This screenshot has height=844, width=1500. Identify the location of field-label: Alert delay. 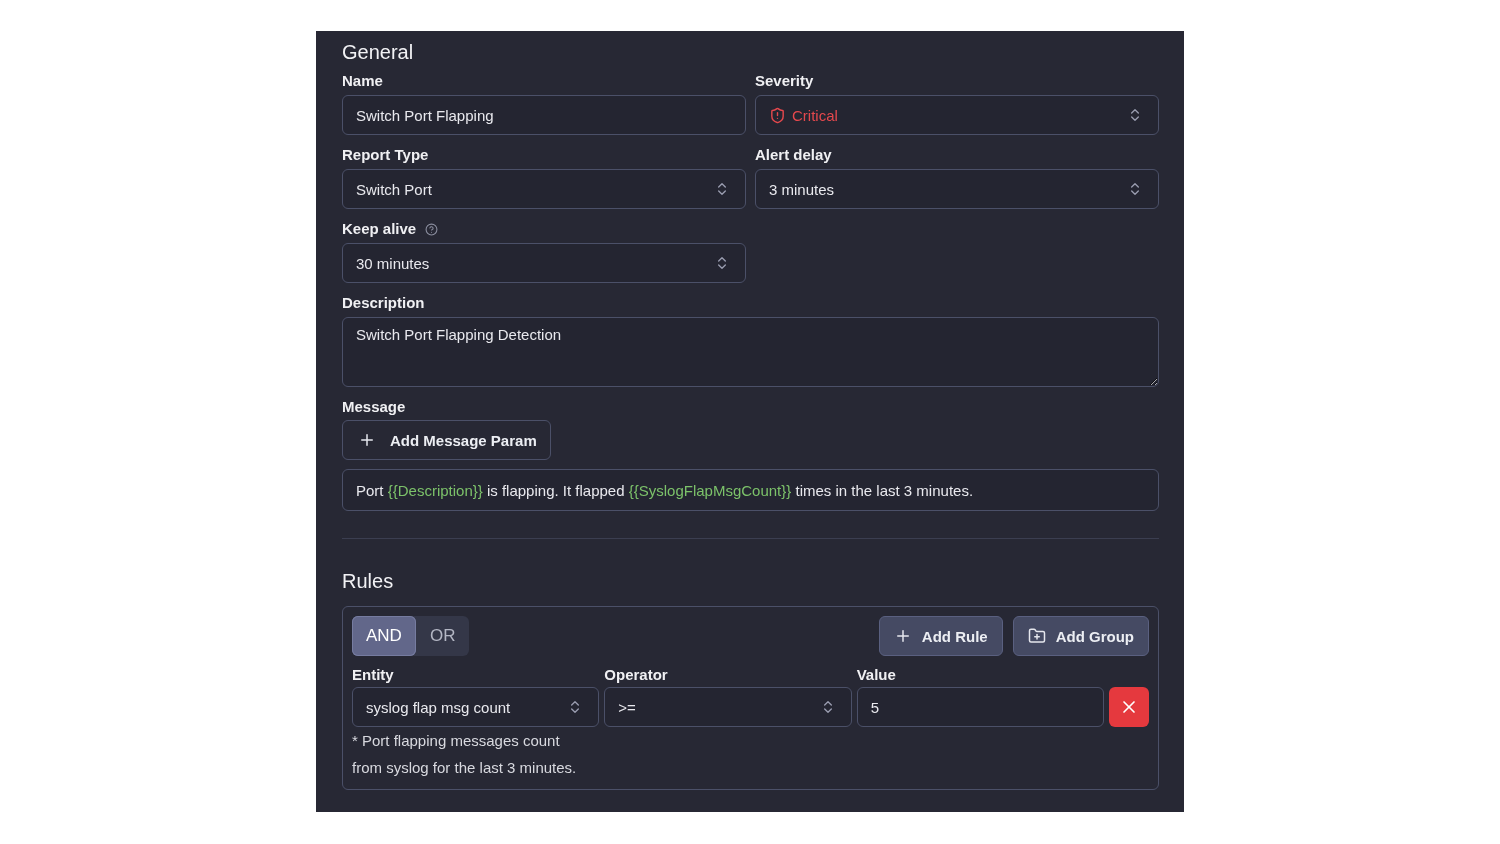
(793, 155).